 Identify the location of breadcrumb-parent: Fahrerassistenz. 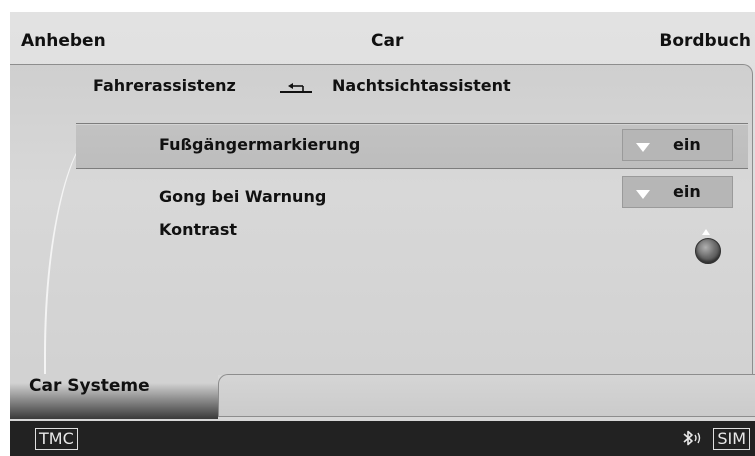
(164, 85).